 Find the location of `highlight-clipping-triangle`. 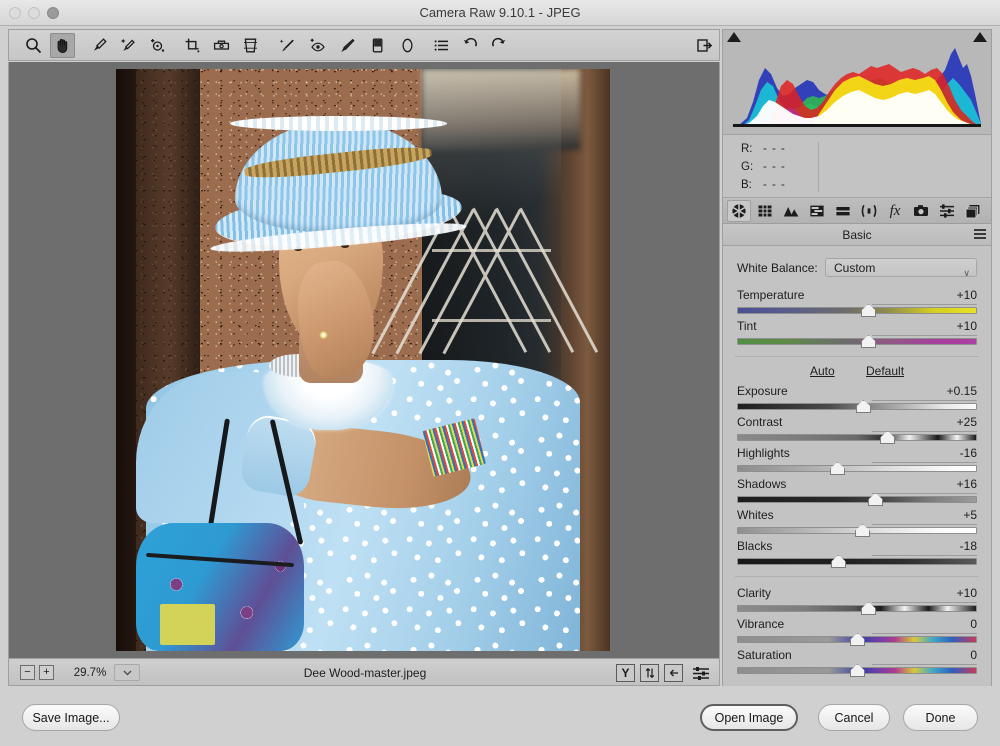

highlight-clipping-triangle is located at coordinates (980, 37).